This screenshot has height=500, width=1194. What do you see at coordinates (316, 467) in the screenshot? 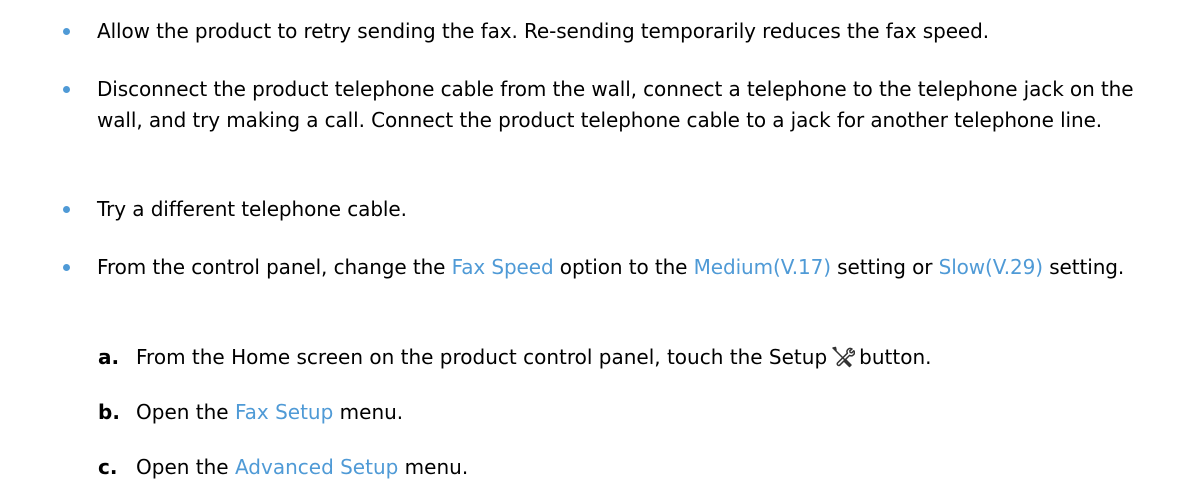
I see `advanced-setup-menu-name: Advanced Setup` at bounding box center [316, 467].